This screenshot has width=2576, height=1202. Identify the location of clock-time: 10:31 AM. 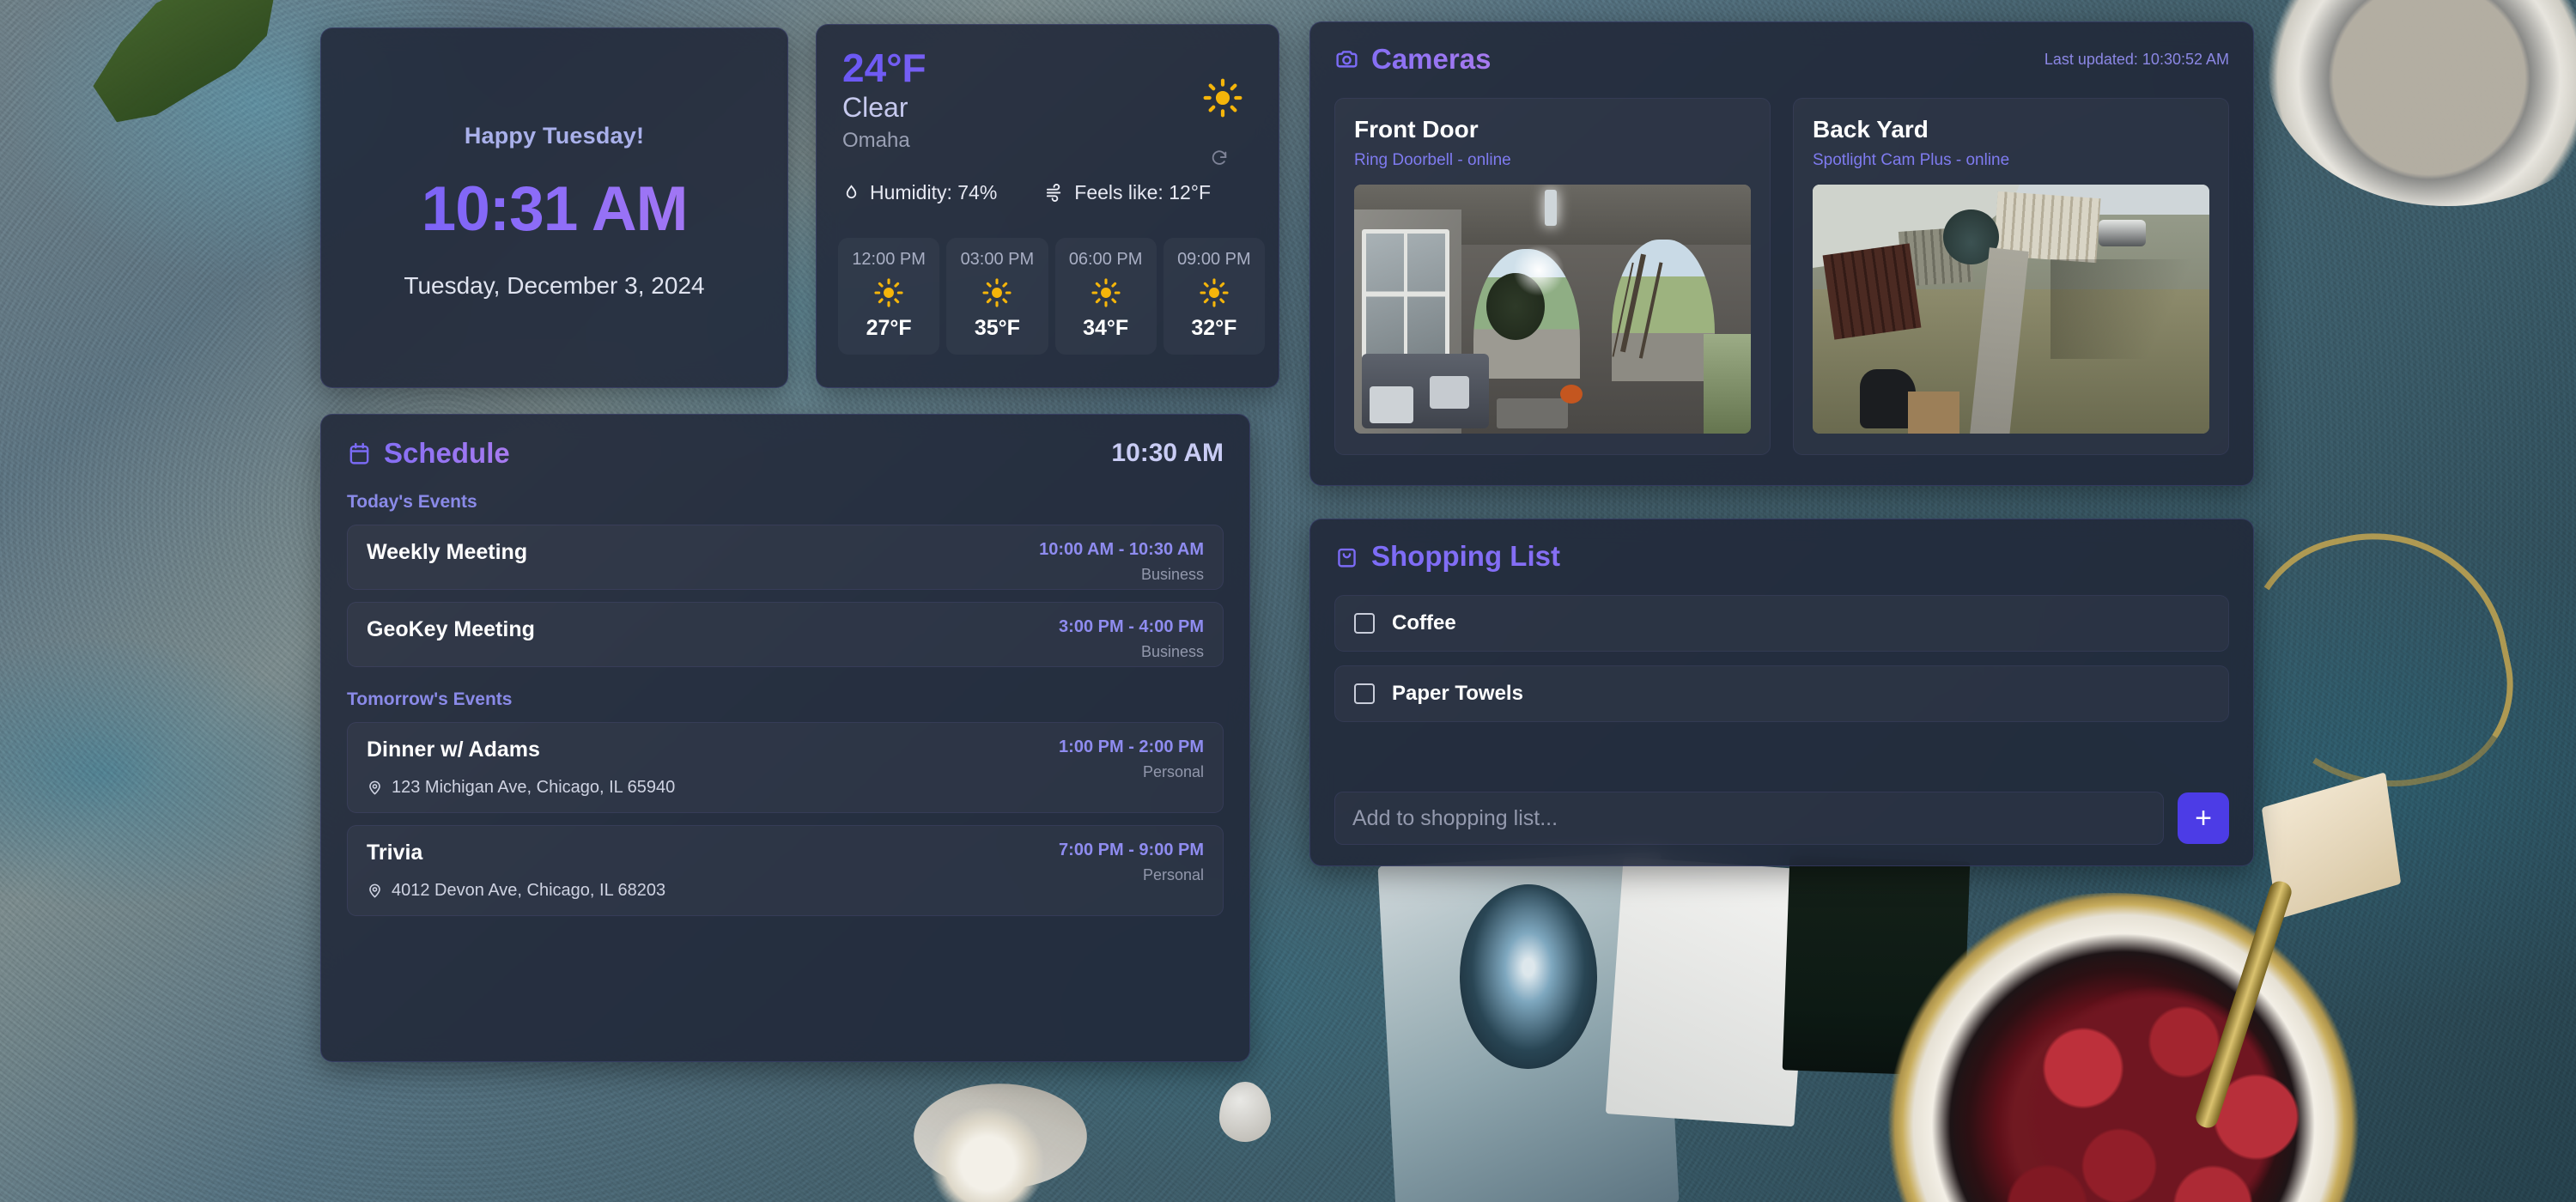
(554, 209).